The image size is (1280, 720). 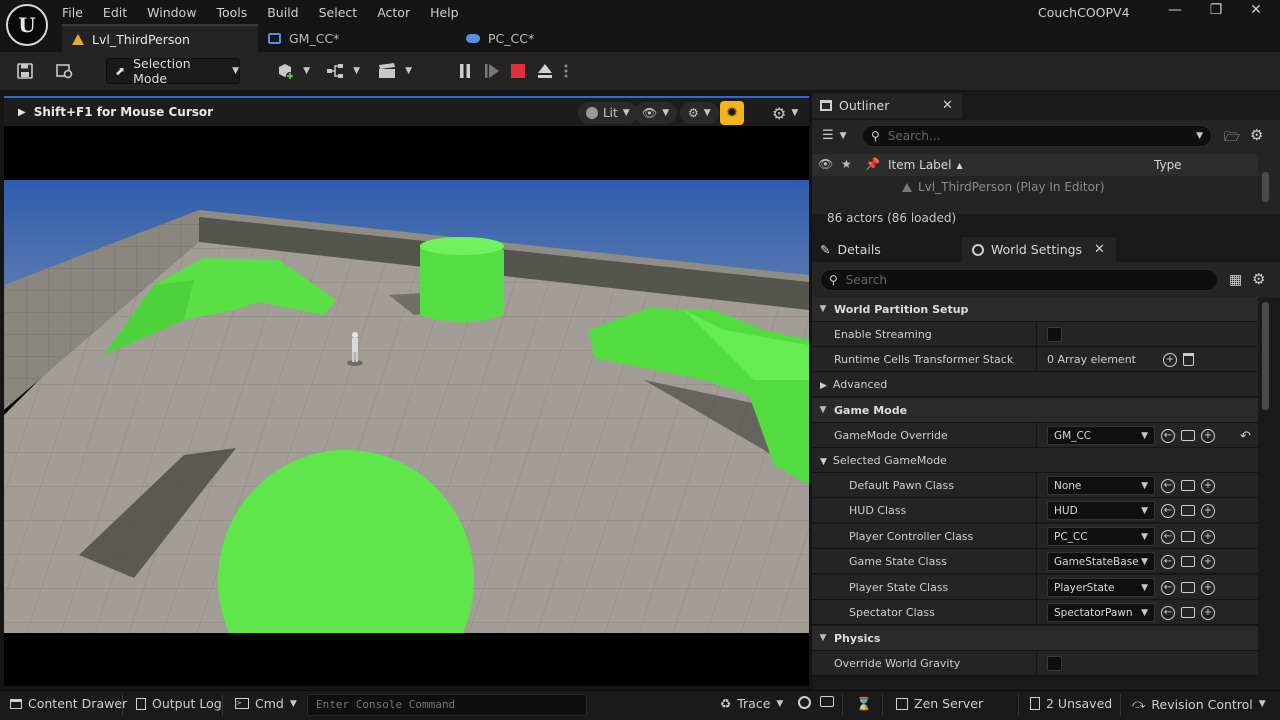 I want to click on menu-tools: Tools, so click(x=231, y=12).